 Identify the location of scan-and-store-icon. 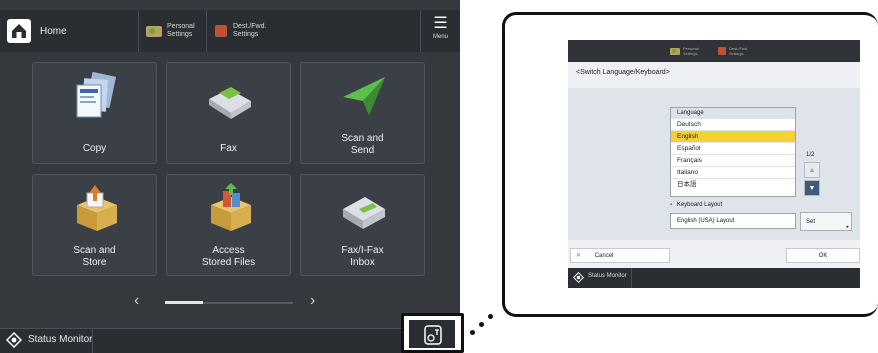
(97, 208).